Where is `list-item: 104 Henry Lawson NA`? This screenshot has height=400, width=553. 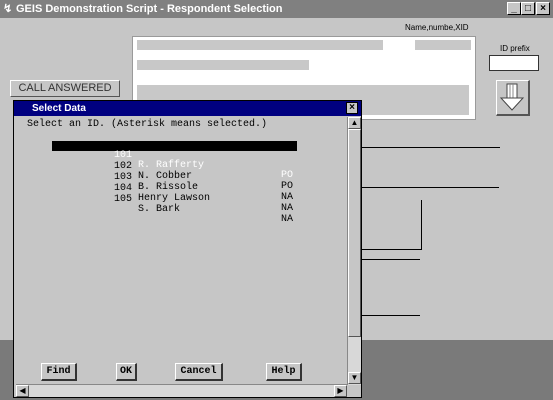
list-item: 104 Henry Lawson NA is located at coordinates (174, 194).